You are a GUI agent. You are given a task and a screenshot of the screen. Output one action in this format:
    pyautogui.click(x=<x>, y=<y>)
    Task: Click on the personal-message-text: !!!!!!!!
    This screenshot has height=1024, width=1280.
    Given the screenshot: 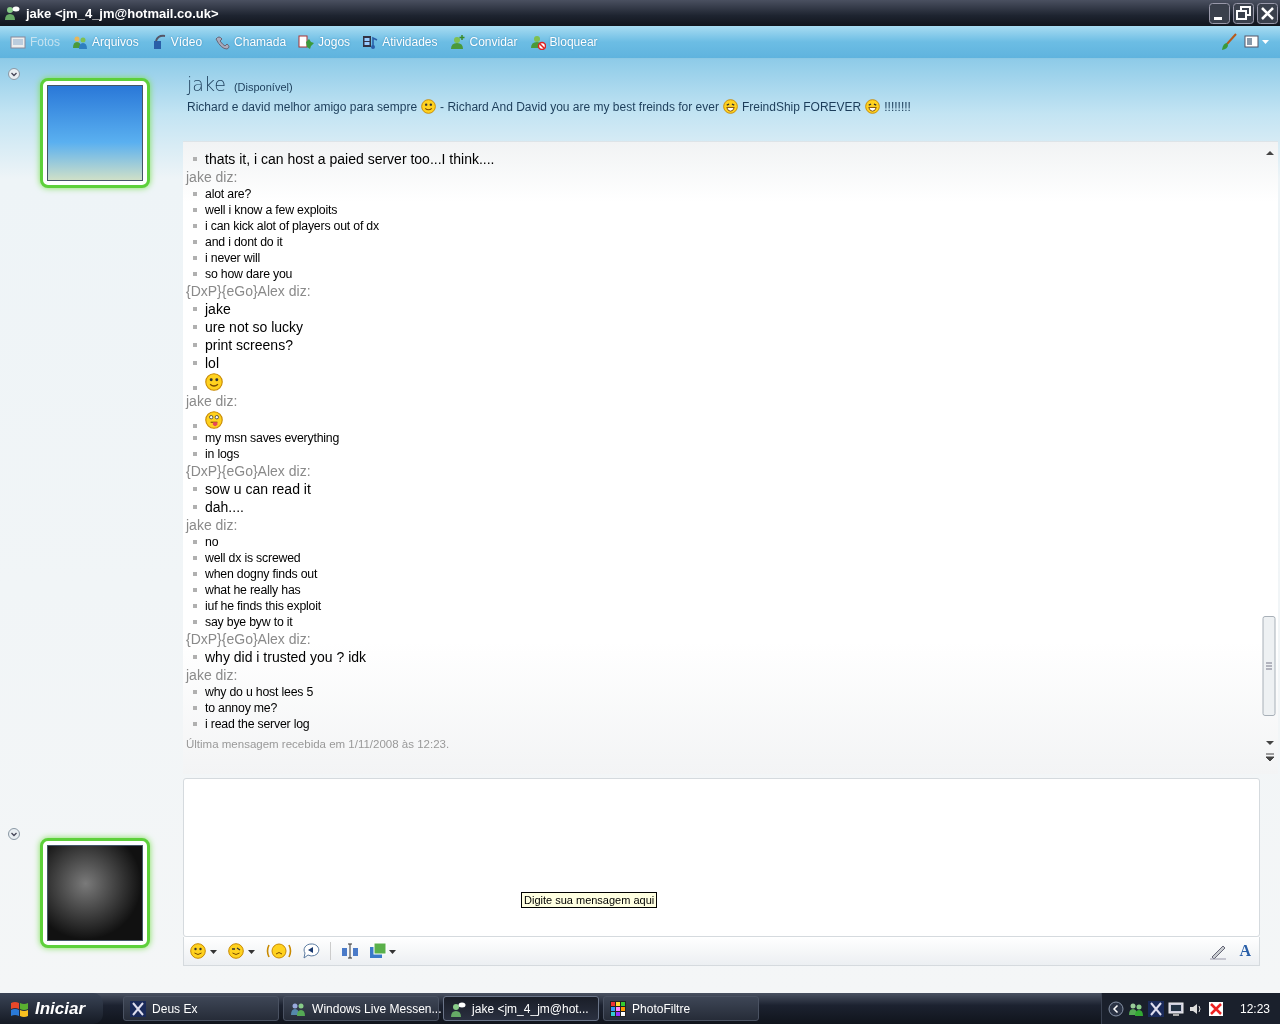 What is the action you would take?
    pyautogui.click(x=897, y=106)
    